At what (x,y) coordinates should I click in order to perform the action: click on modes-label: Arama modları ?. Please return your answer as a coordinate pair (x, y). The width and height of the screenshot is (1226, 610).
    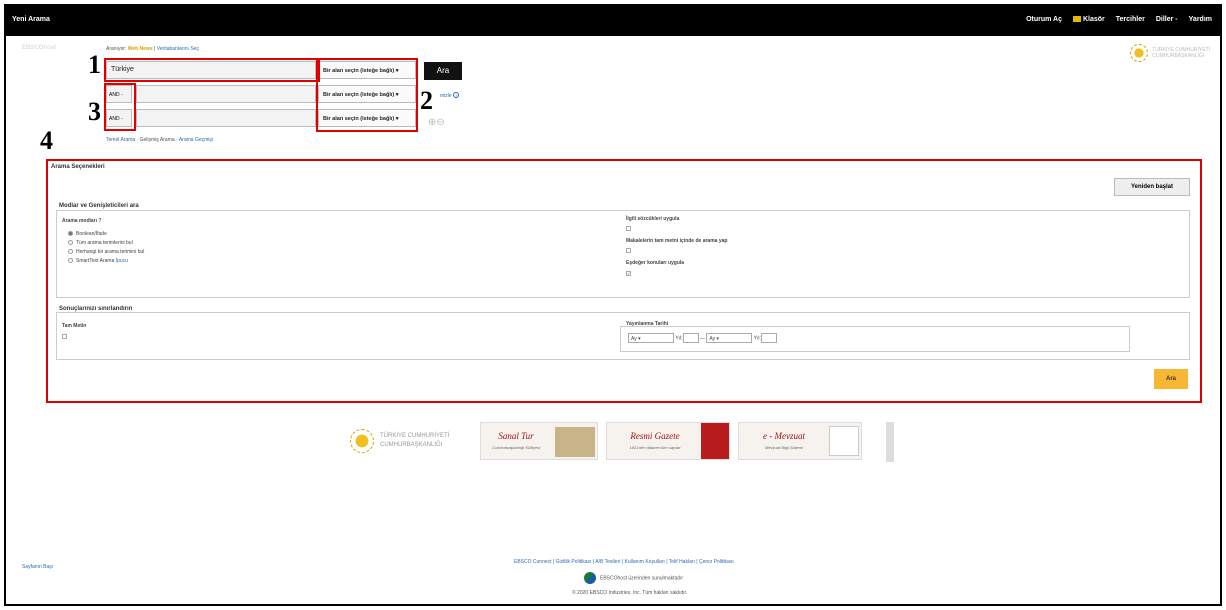
    Looking at the image, I should click on (82, 221).